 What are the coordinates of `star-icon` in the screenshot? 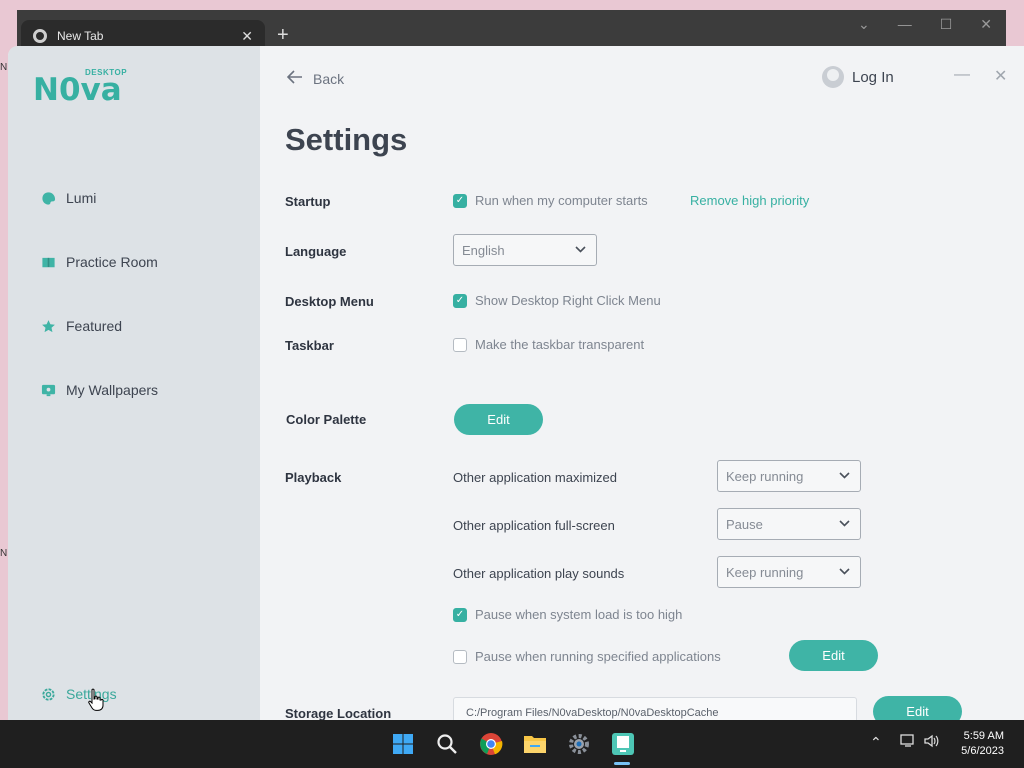 It's located at (48, 326).